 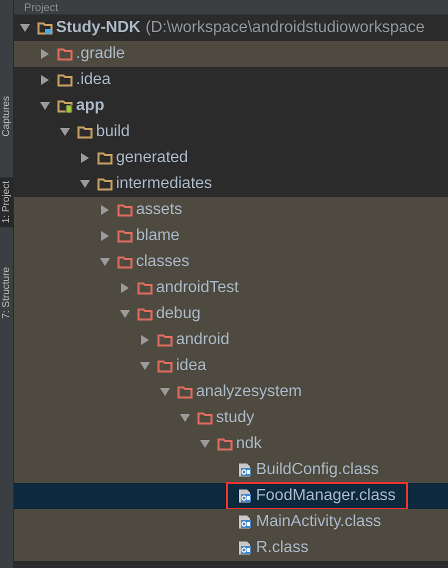 I want to click on tree-item-label: Study-NDK, so click(x=98, y=28).